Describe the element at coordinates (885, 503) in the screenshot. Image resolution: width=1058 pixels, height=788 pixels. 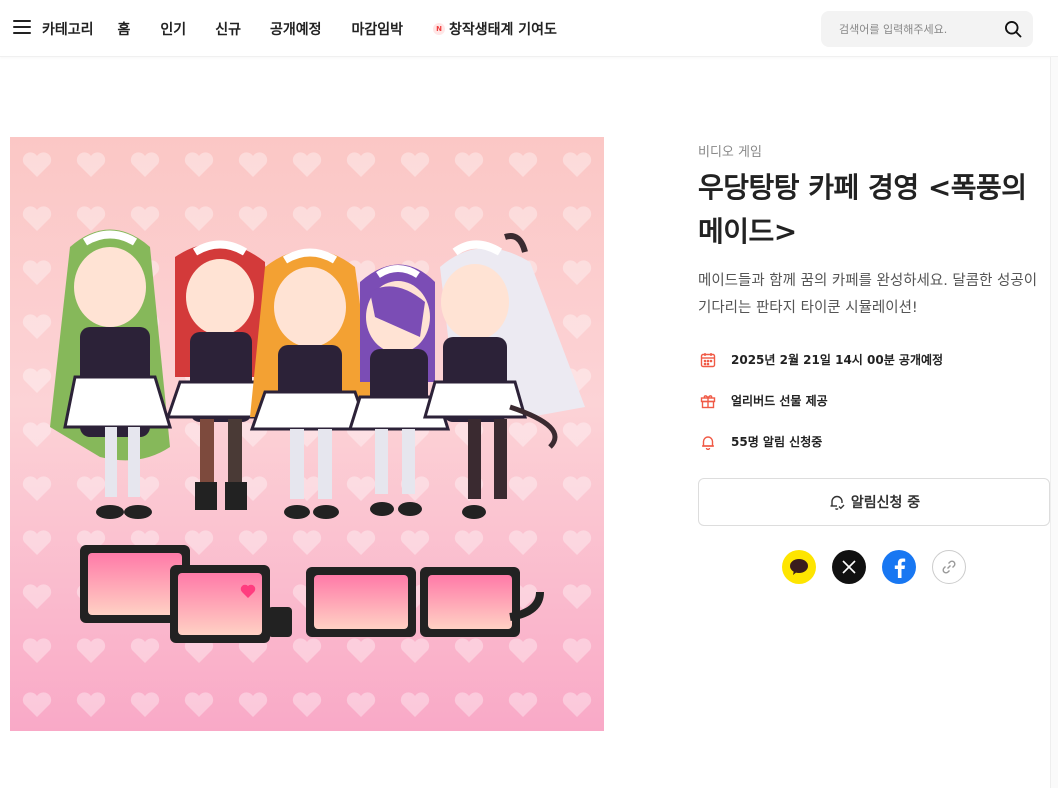
I see `notify-button-label: 알림신청 중` at that location.